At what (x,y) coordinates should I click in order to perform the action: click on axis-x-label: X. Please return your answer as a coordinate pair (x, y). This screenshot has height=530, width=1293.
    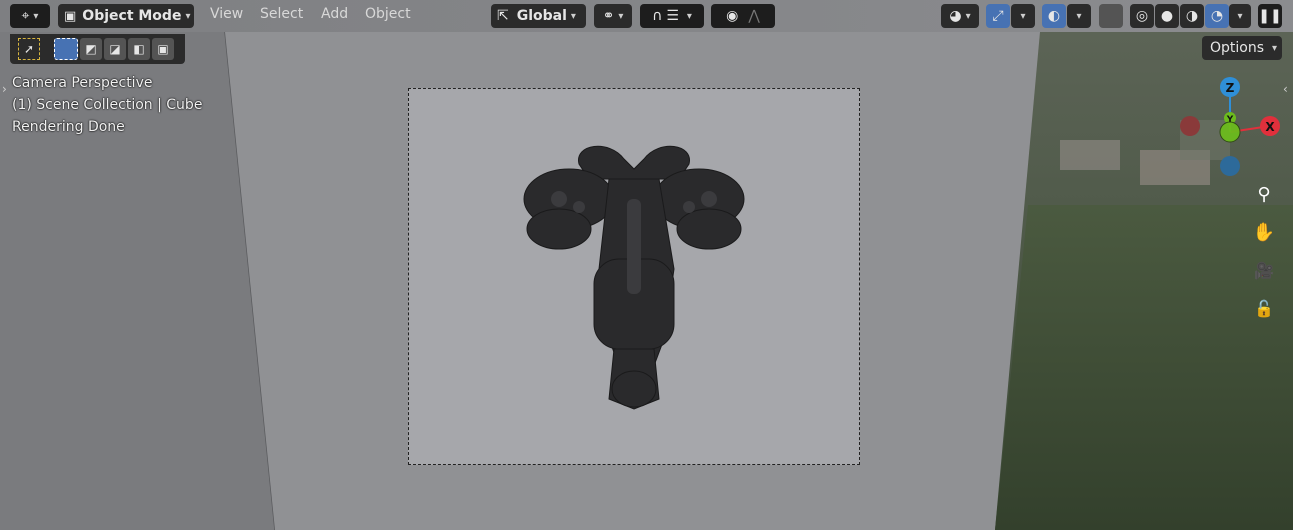
    Looking at the image, I should click on (1270, 127).